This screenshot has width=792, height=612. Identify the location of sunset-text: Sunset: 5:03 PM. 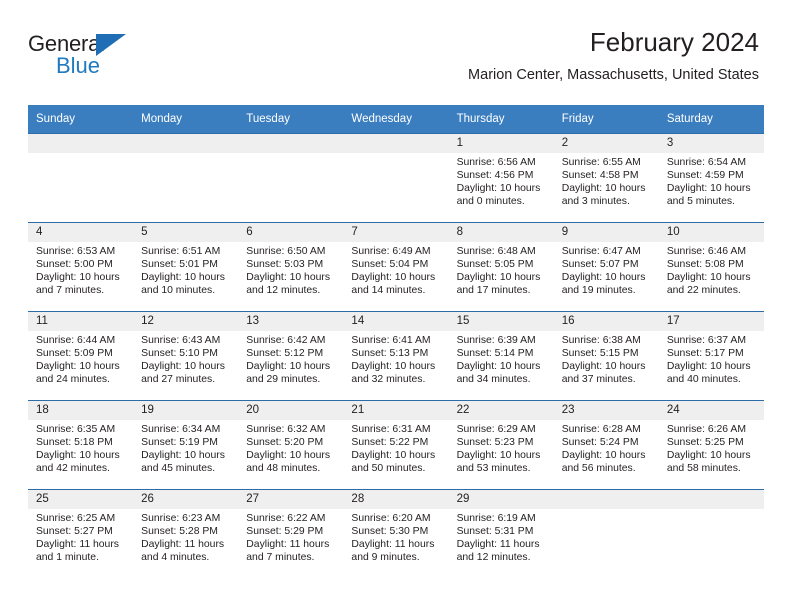
(285, 265).